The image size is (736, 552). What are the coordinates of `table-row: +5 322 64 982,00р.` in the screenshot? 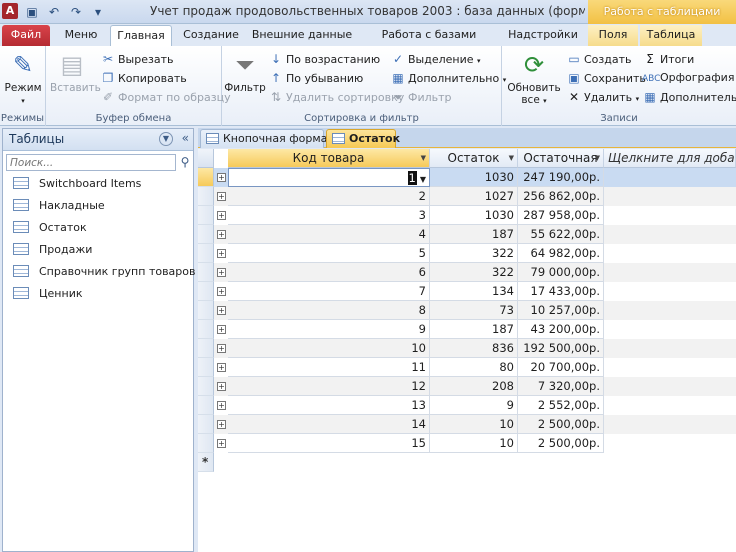 It's located at (467, 253).